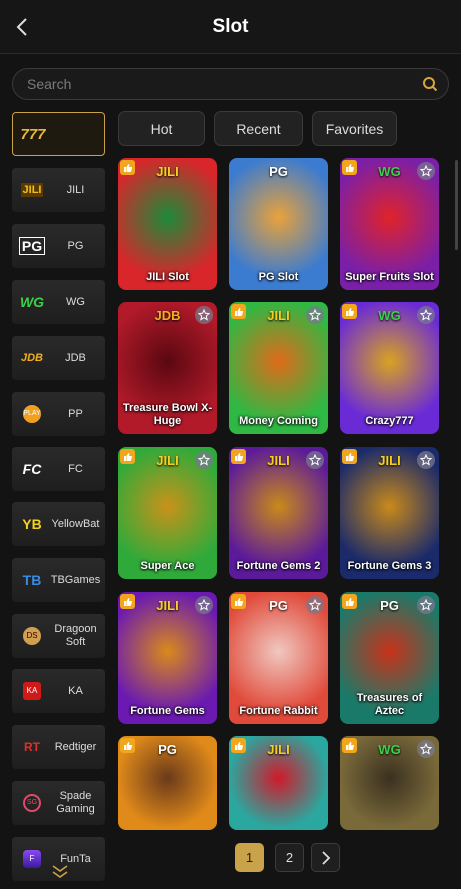  I want to click on game-title: Super Ace, so click(167, 566).